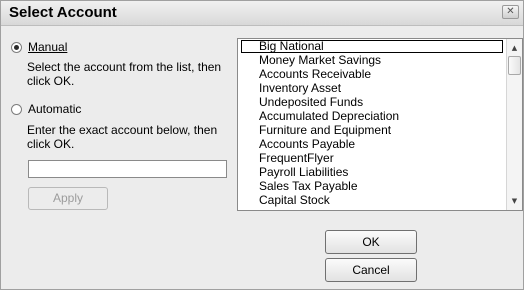  Describe the element at coordinates (372, 200) in the screenshot. I see `account-list-item: Capital Stock` at that location.